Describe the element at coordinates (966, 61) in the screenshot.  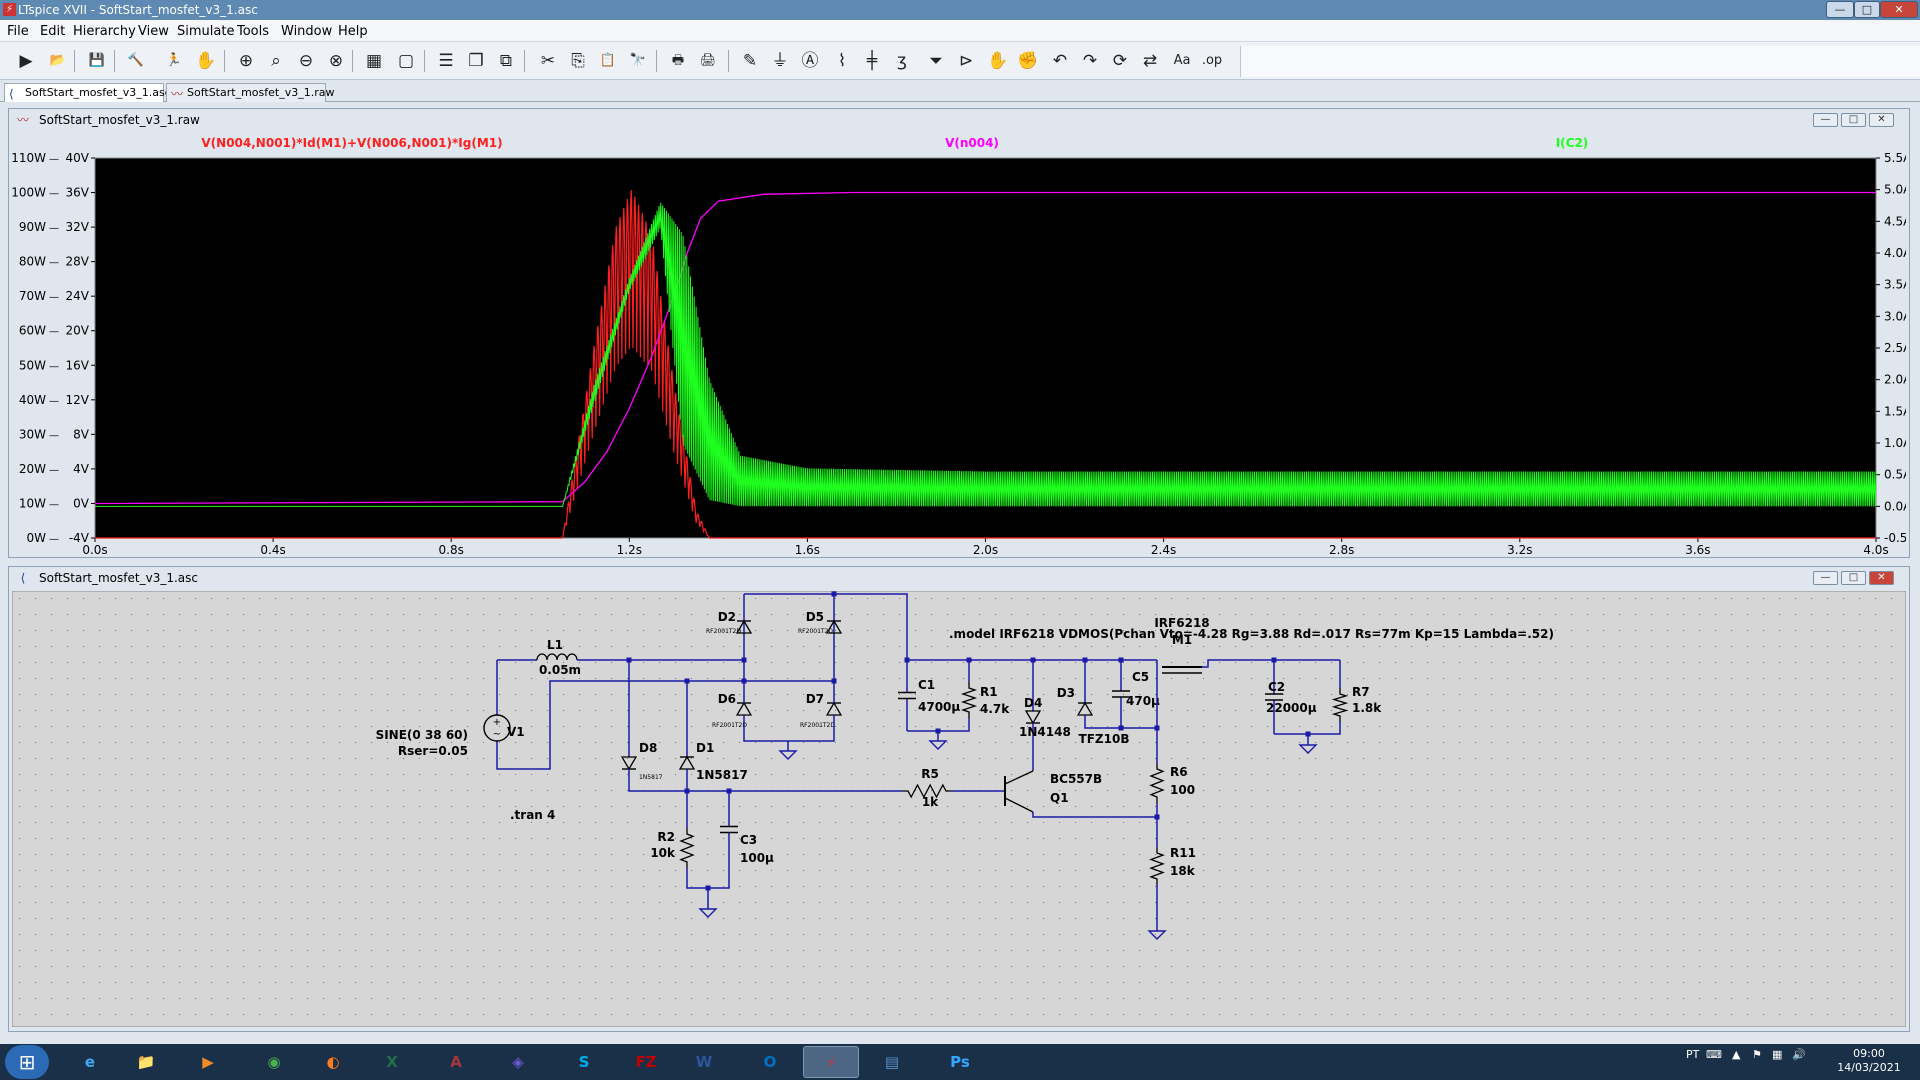
I see `component-icon: ⊳` at that location.